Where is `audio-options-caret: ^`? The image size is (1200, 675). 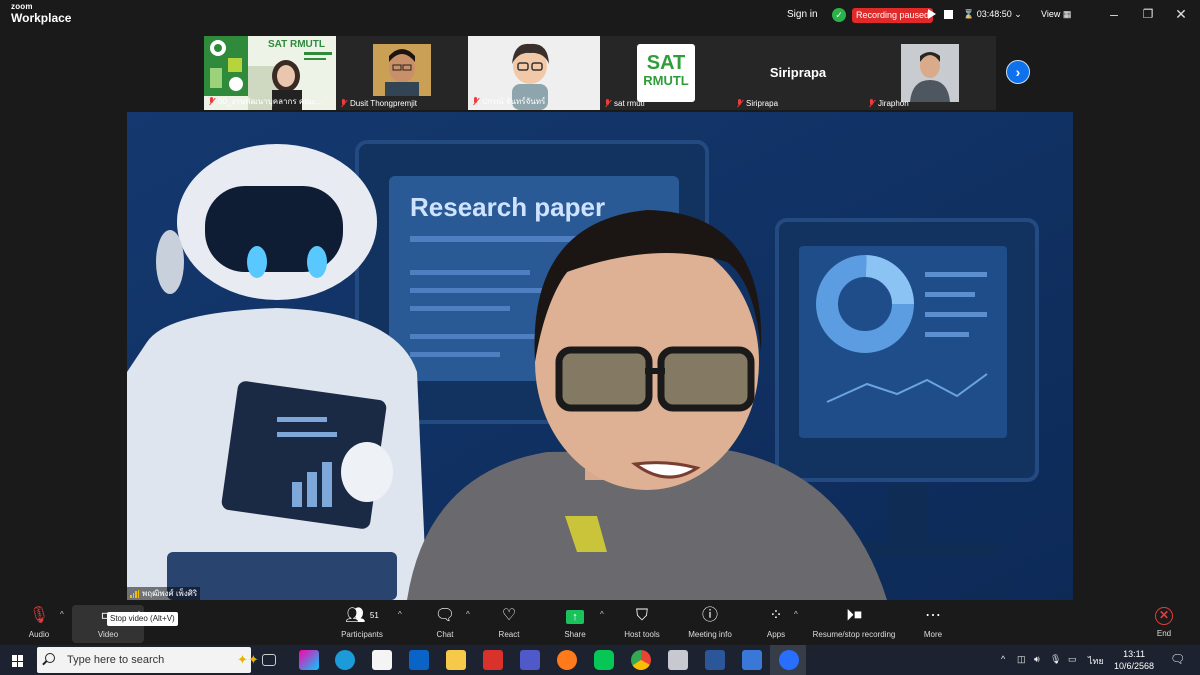
audio-options-caret: ^ is located at coordinates (62, 614).